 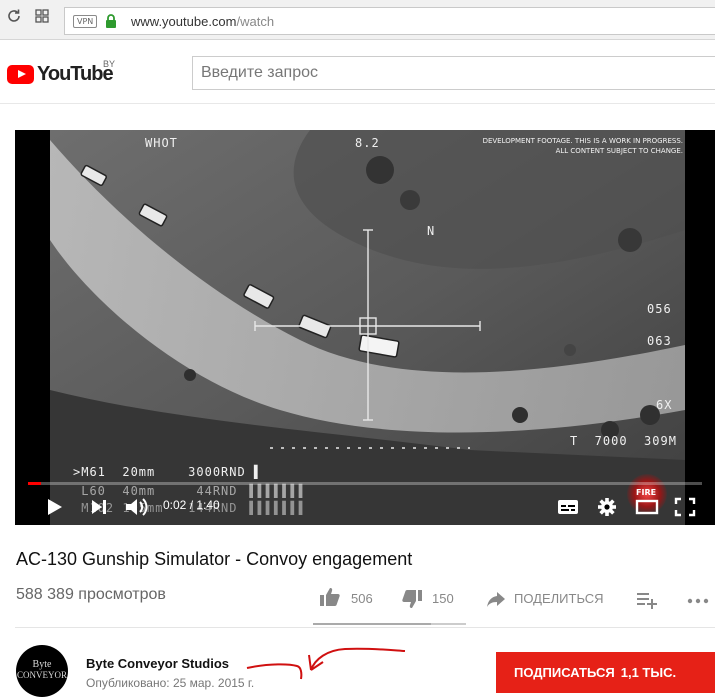 What do you see at coordinates (157, 663) in the screenshot?
I see `channel-name-link: Byte Conveyor Studios` at bounding box center [157, 663].